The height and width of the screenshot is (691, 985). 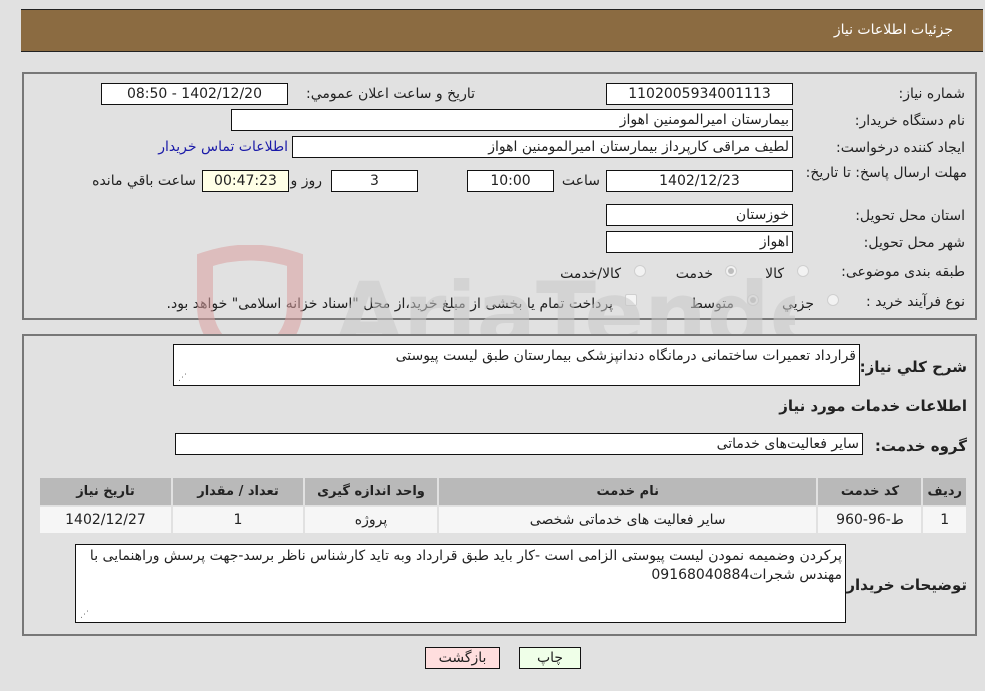 What do you see at coordinates (873, 406) in the screenshot?
I see `services-section-title: اطلاعات خدمات مورد نیاز` at bounding box center [873, 406].